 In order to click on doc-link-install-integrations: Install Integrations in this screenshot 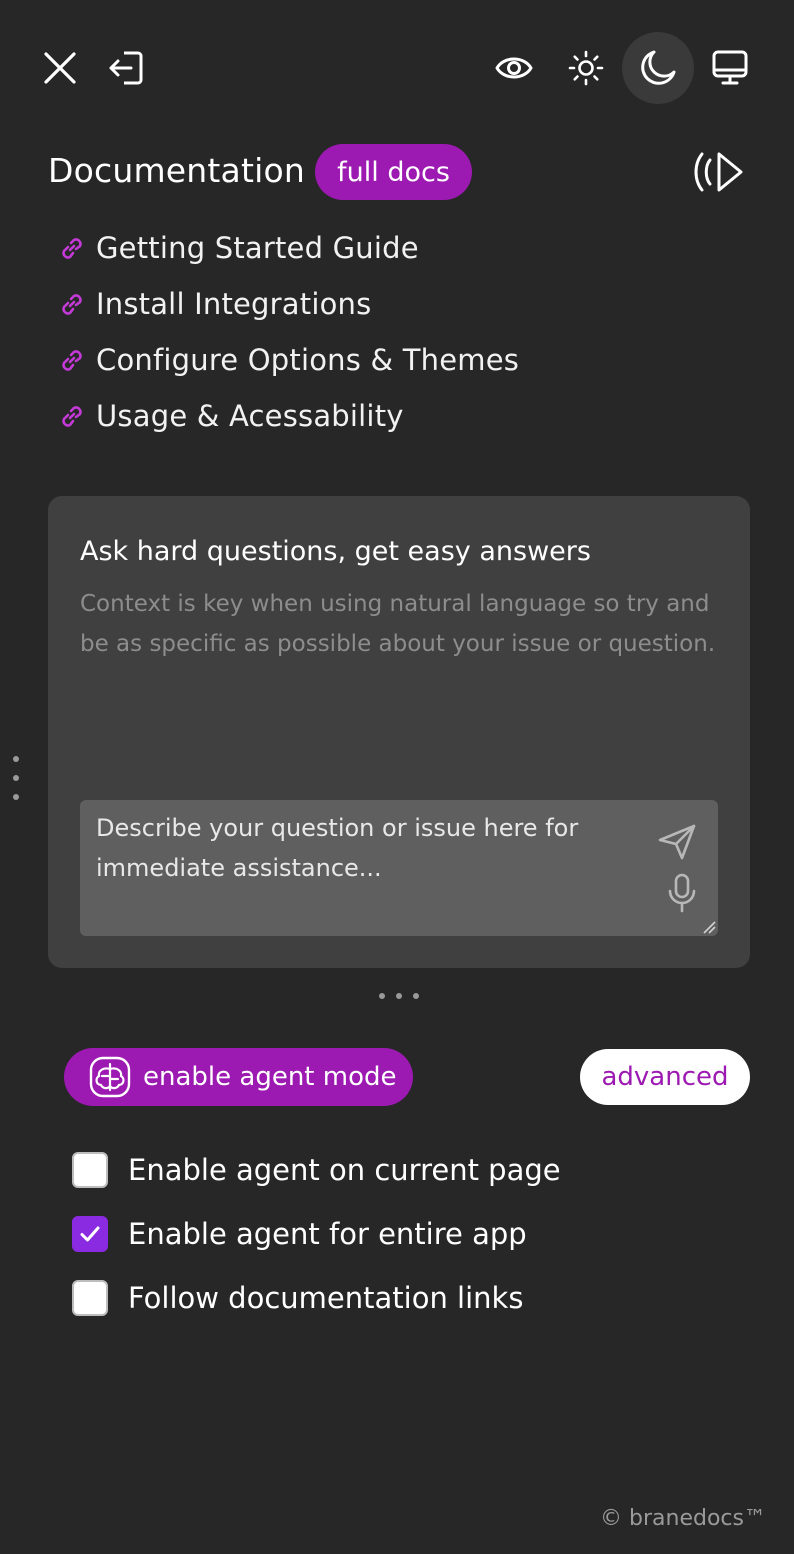, I will do `click(287, 304)`.